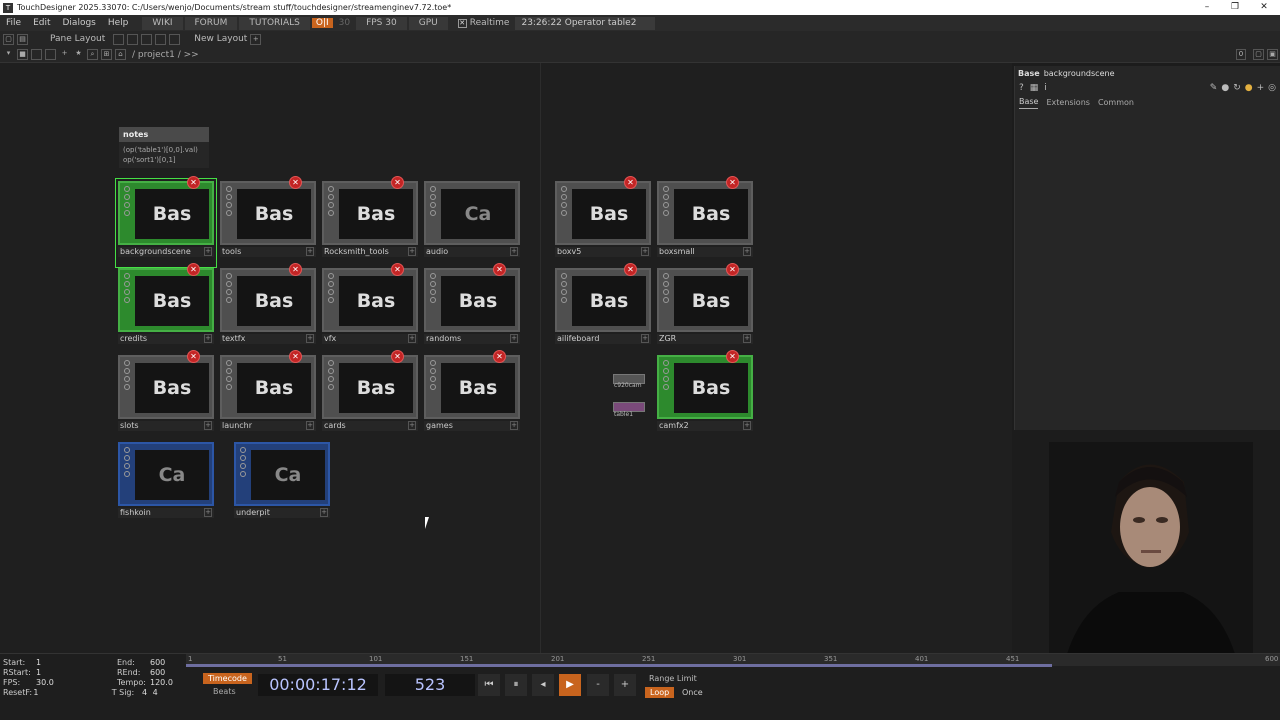 This screenshot has width=1280, height=720. I want to click on operator-cards: Bas cards + ✕, so click(370, 394).